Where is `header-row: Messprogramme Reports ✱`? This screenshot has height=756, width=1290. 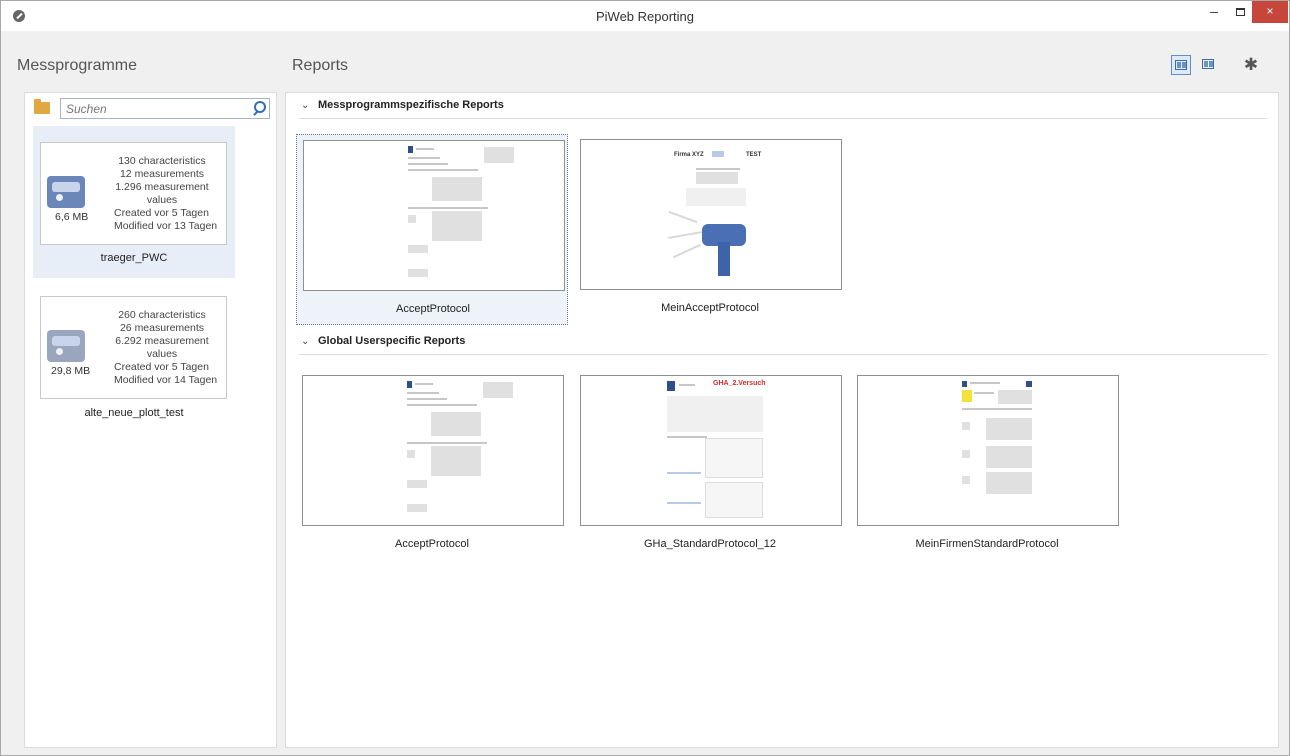 header-row: Messprogramme Reports ✱ is located at coordinates (645, 61).